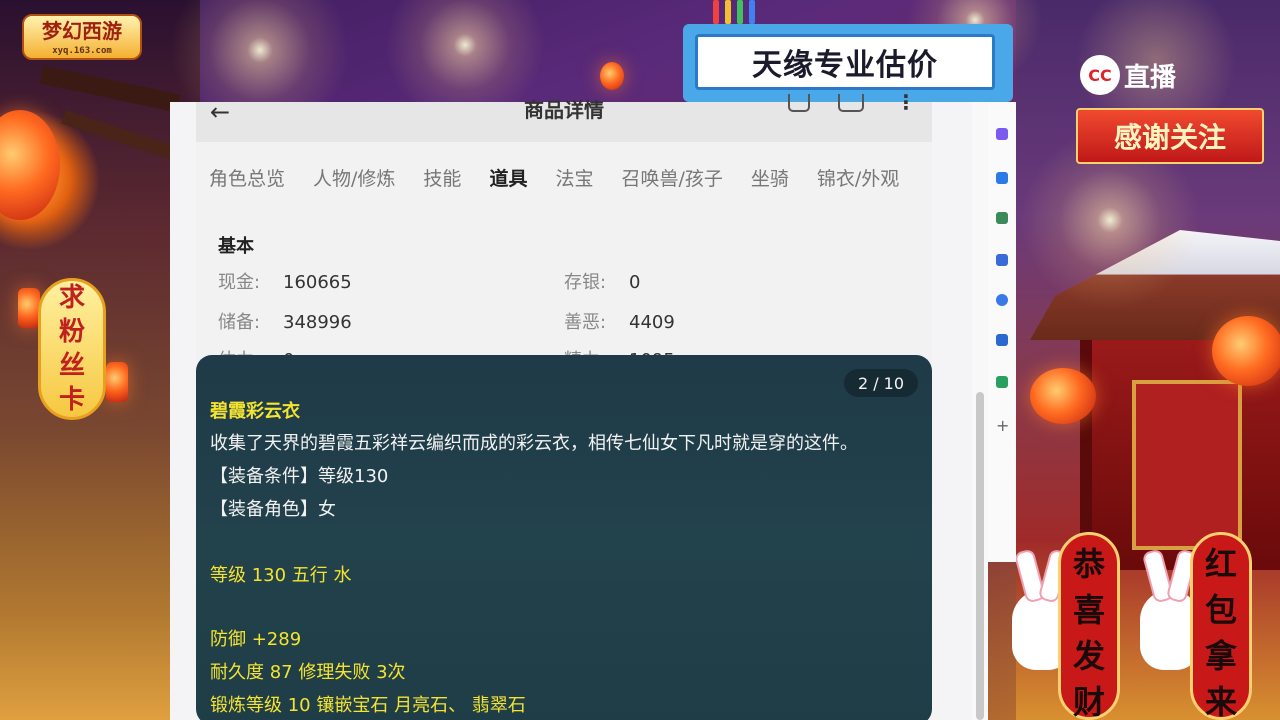 The image size is (1280, 720). Describe the element at coordinates (1220, 564) in the screenshot. I see `couplet-char: 红` at that location.